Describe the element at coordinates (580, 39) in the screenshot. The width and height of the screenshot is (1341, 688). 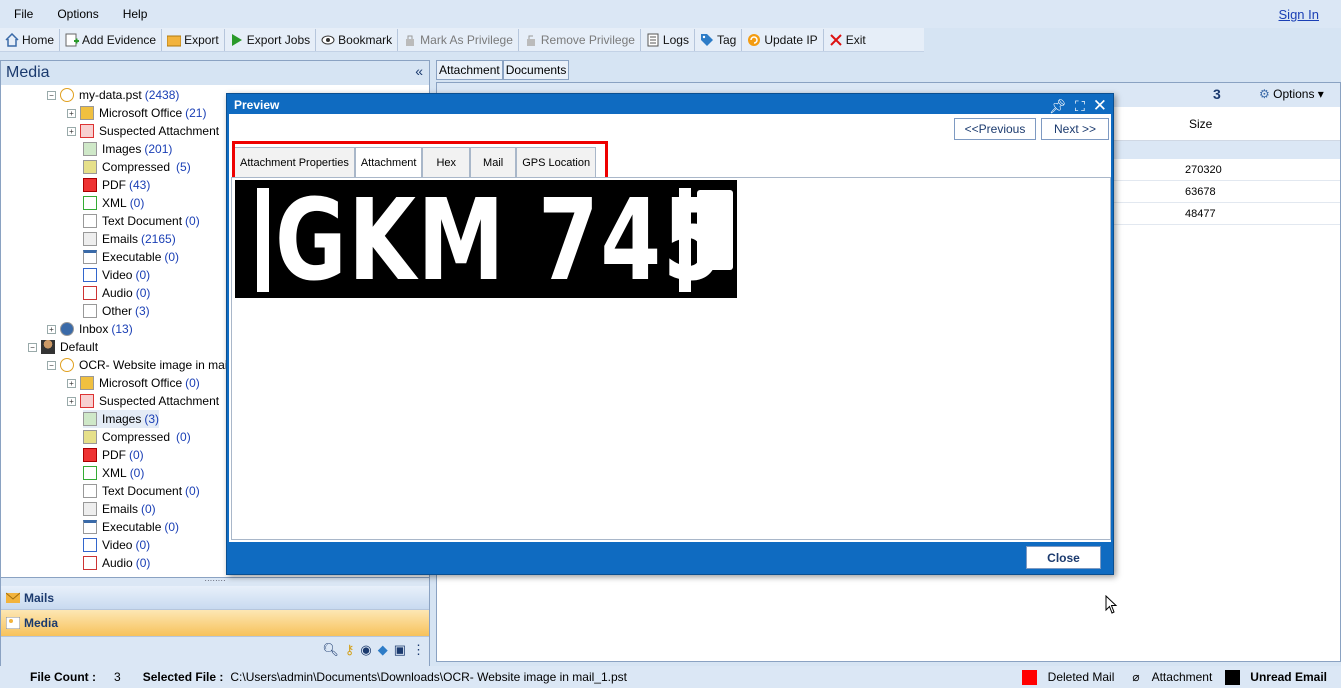
I see `remove-privilege-button: Remove Privilege` at that location.